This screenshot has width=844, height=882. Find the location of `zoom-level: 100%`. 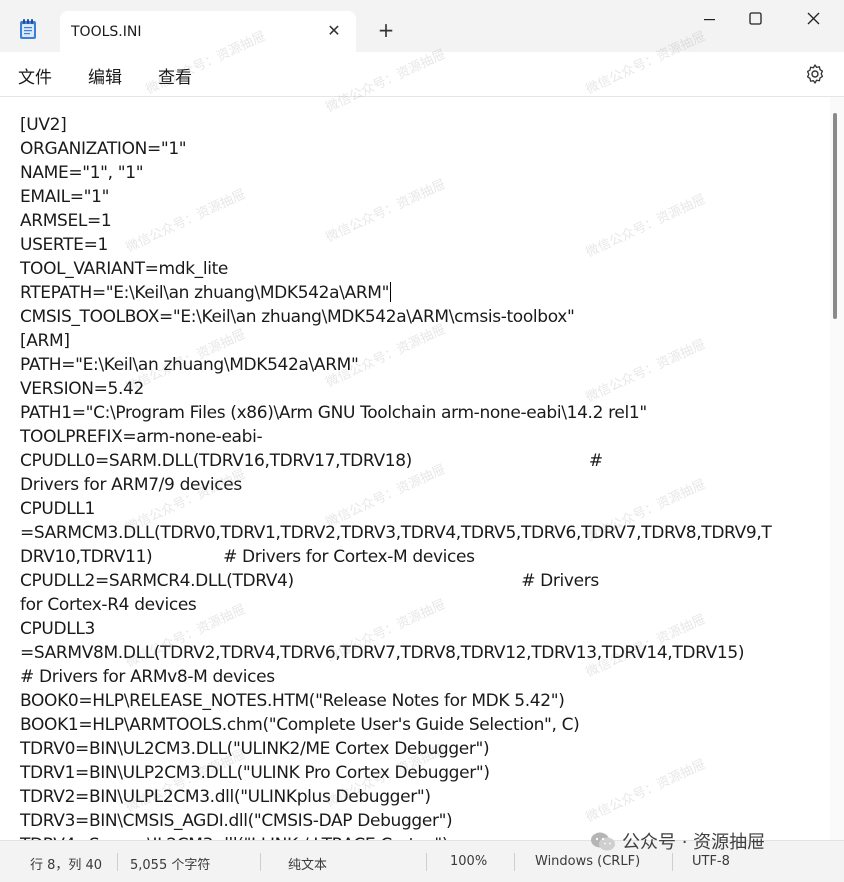

zoom-level: 100% is located at coordinates (468, 861).